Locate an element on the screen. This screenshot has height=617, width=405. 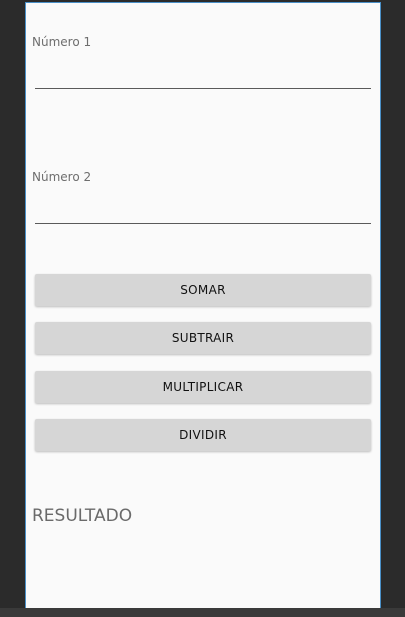
multiplicar-button: MULTIPLICAR is located at coordinates (203, 387).